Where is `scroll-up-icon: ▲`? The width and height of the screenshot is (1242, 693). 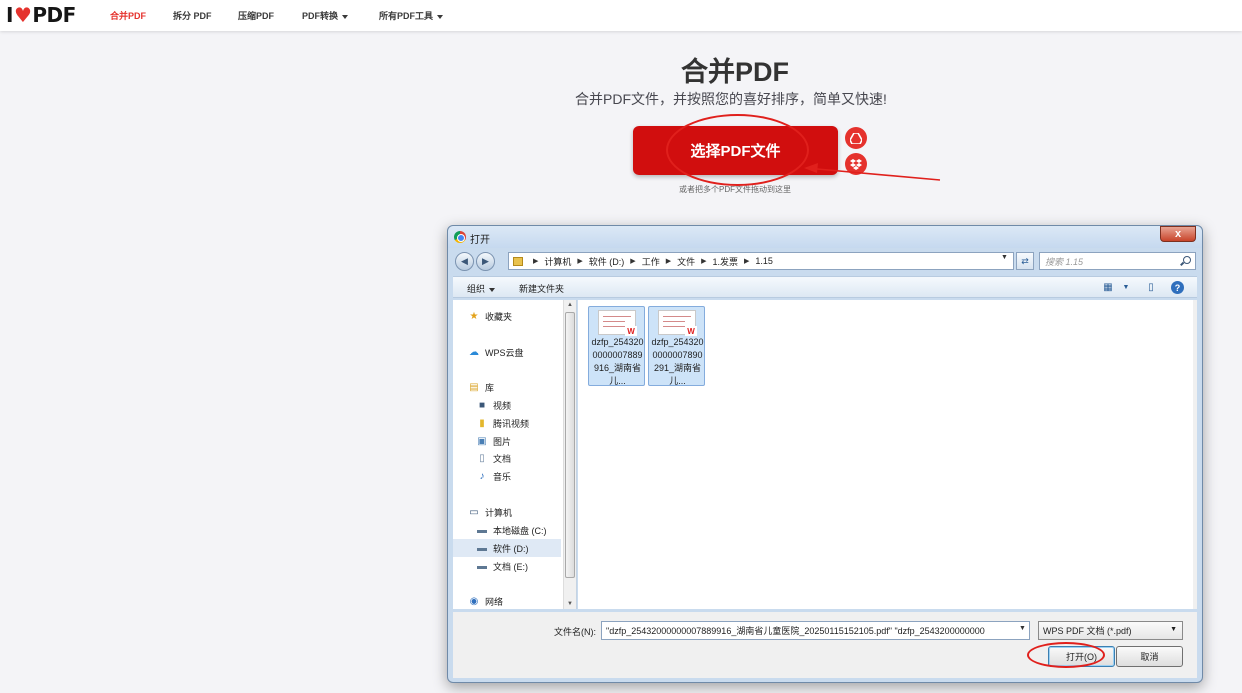
scroll-up-icon: ▲ is located at coordinates (570, 305).